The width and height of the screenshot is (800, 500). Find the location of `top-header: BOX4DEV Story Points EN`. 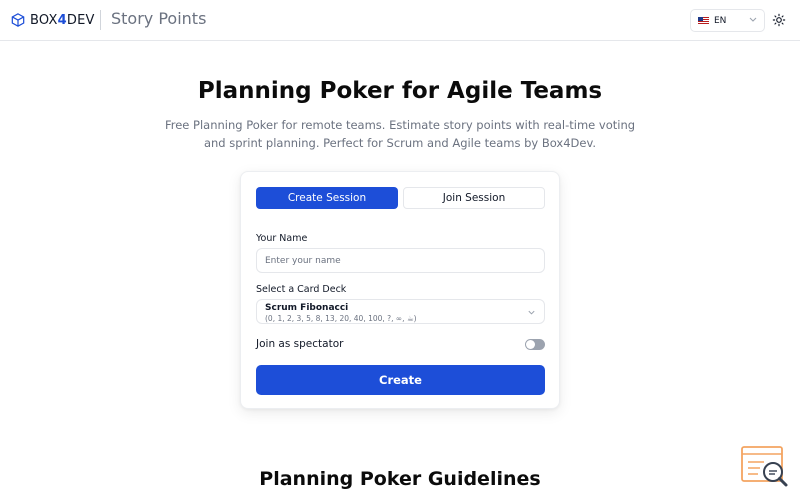

top-header: BOX4DEV Story Points EN is located at coordinates (400, 20).